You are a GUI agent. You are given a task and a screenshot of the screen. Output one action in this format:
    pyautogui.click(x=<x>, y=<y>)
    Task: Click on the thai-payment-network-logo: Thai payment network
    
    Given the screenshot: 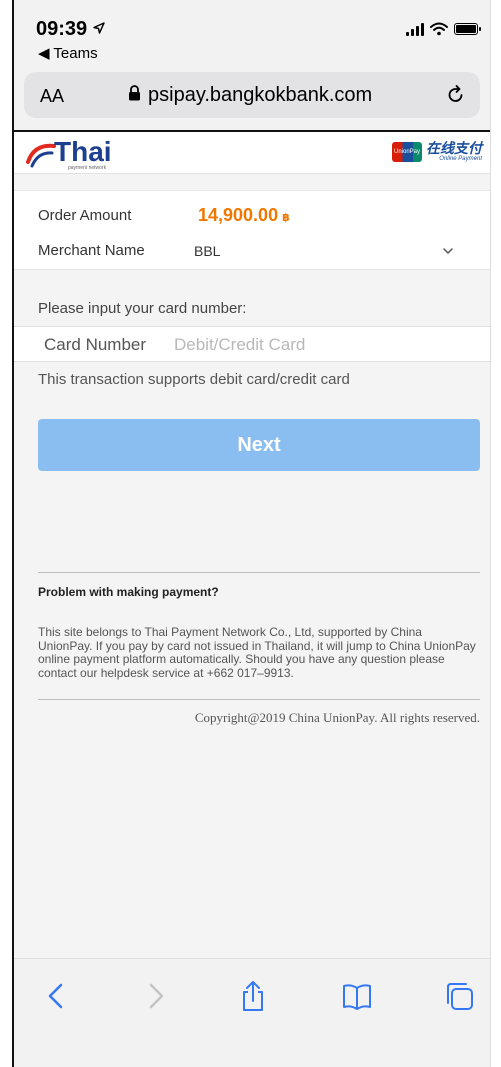 What is the action you would take?
    pyautogui.click(x=76, y=154)
    